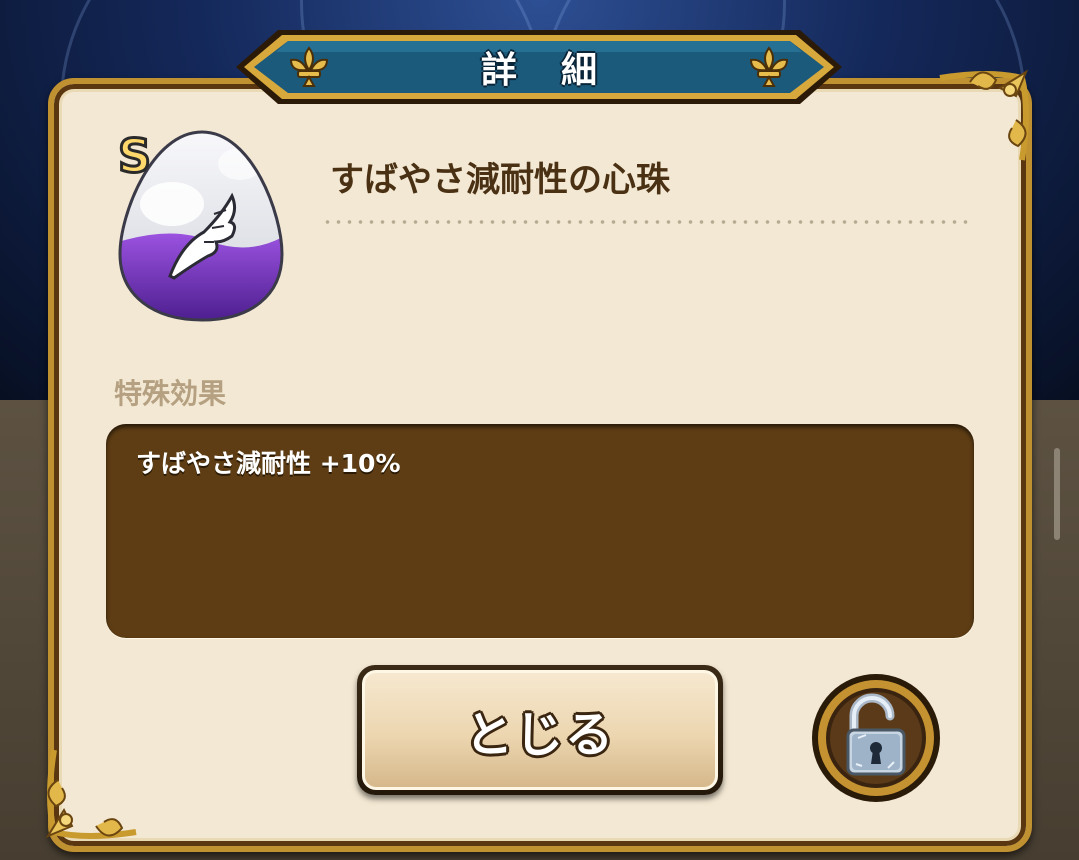 The width and height of the screenshot is (1079, 860). What do you see at coordinates (170, 393) in the screenshot?
I see `special-effect-label: 特殊効果` at bounding box center [170, 393].